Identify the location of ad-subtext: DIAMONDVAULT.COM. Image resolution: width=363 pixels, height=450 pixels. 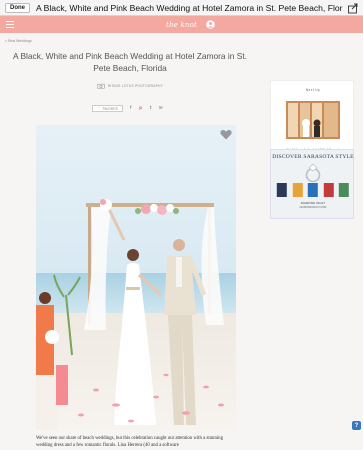
(313, 207).